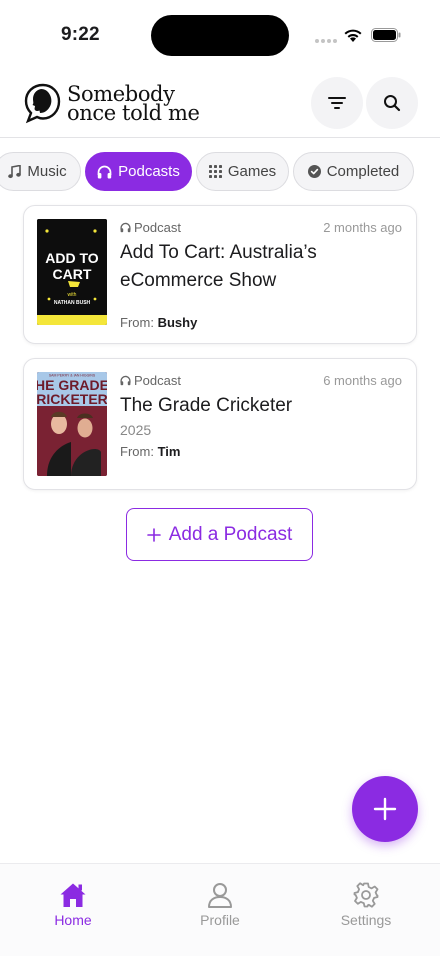  What do you see at coordinates (362, 380) in the screenshot?
I see `item-time-ago: 6 months ago` at bounding box center [362, 380].